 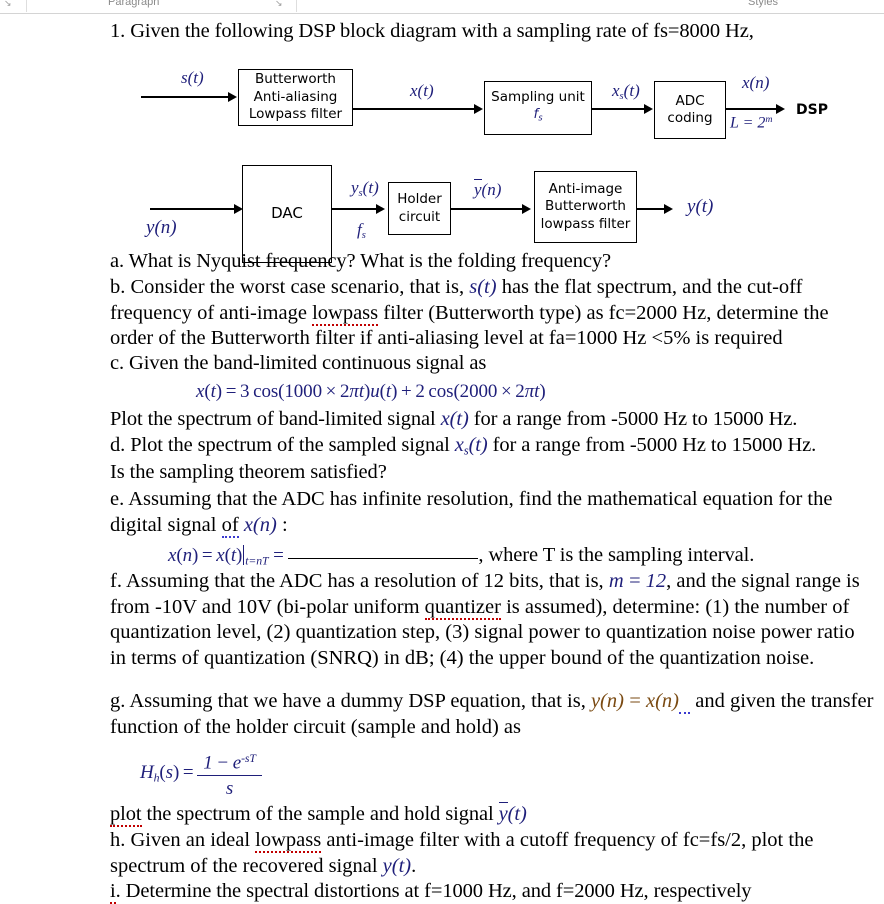 I want to click on block-holder-circuit: Holder circuit, so click(x=419, y=208).